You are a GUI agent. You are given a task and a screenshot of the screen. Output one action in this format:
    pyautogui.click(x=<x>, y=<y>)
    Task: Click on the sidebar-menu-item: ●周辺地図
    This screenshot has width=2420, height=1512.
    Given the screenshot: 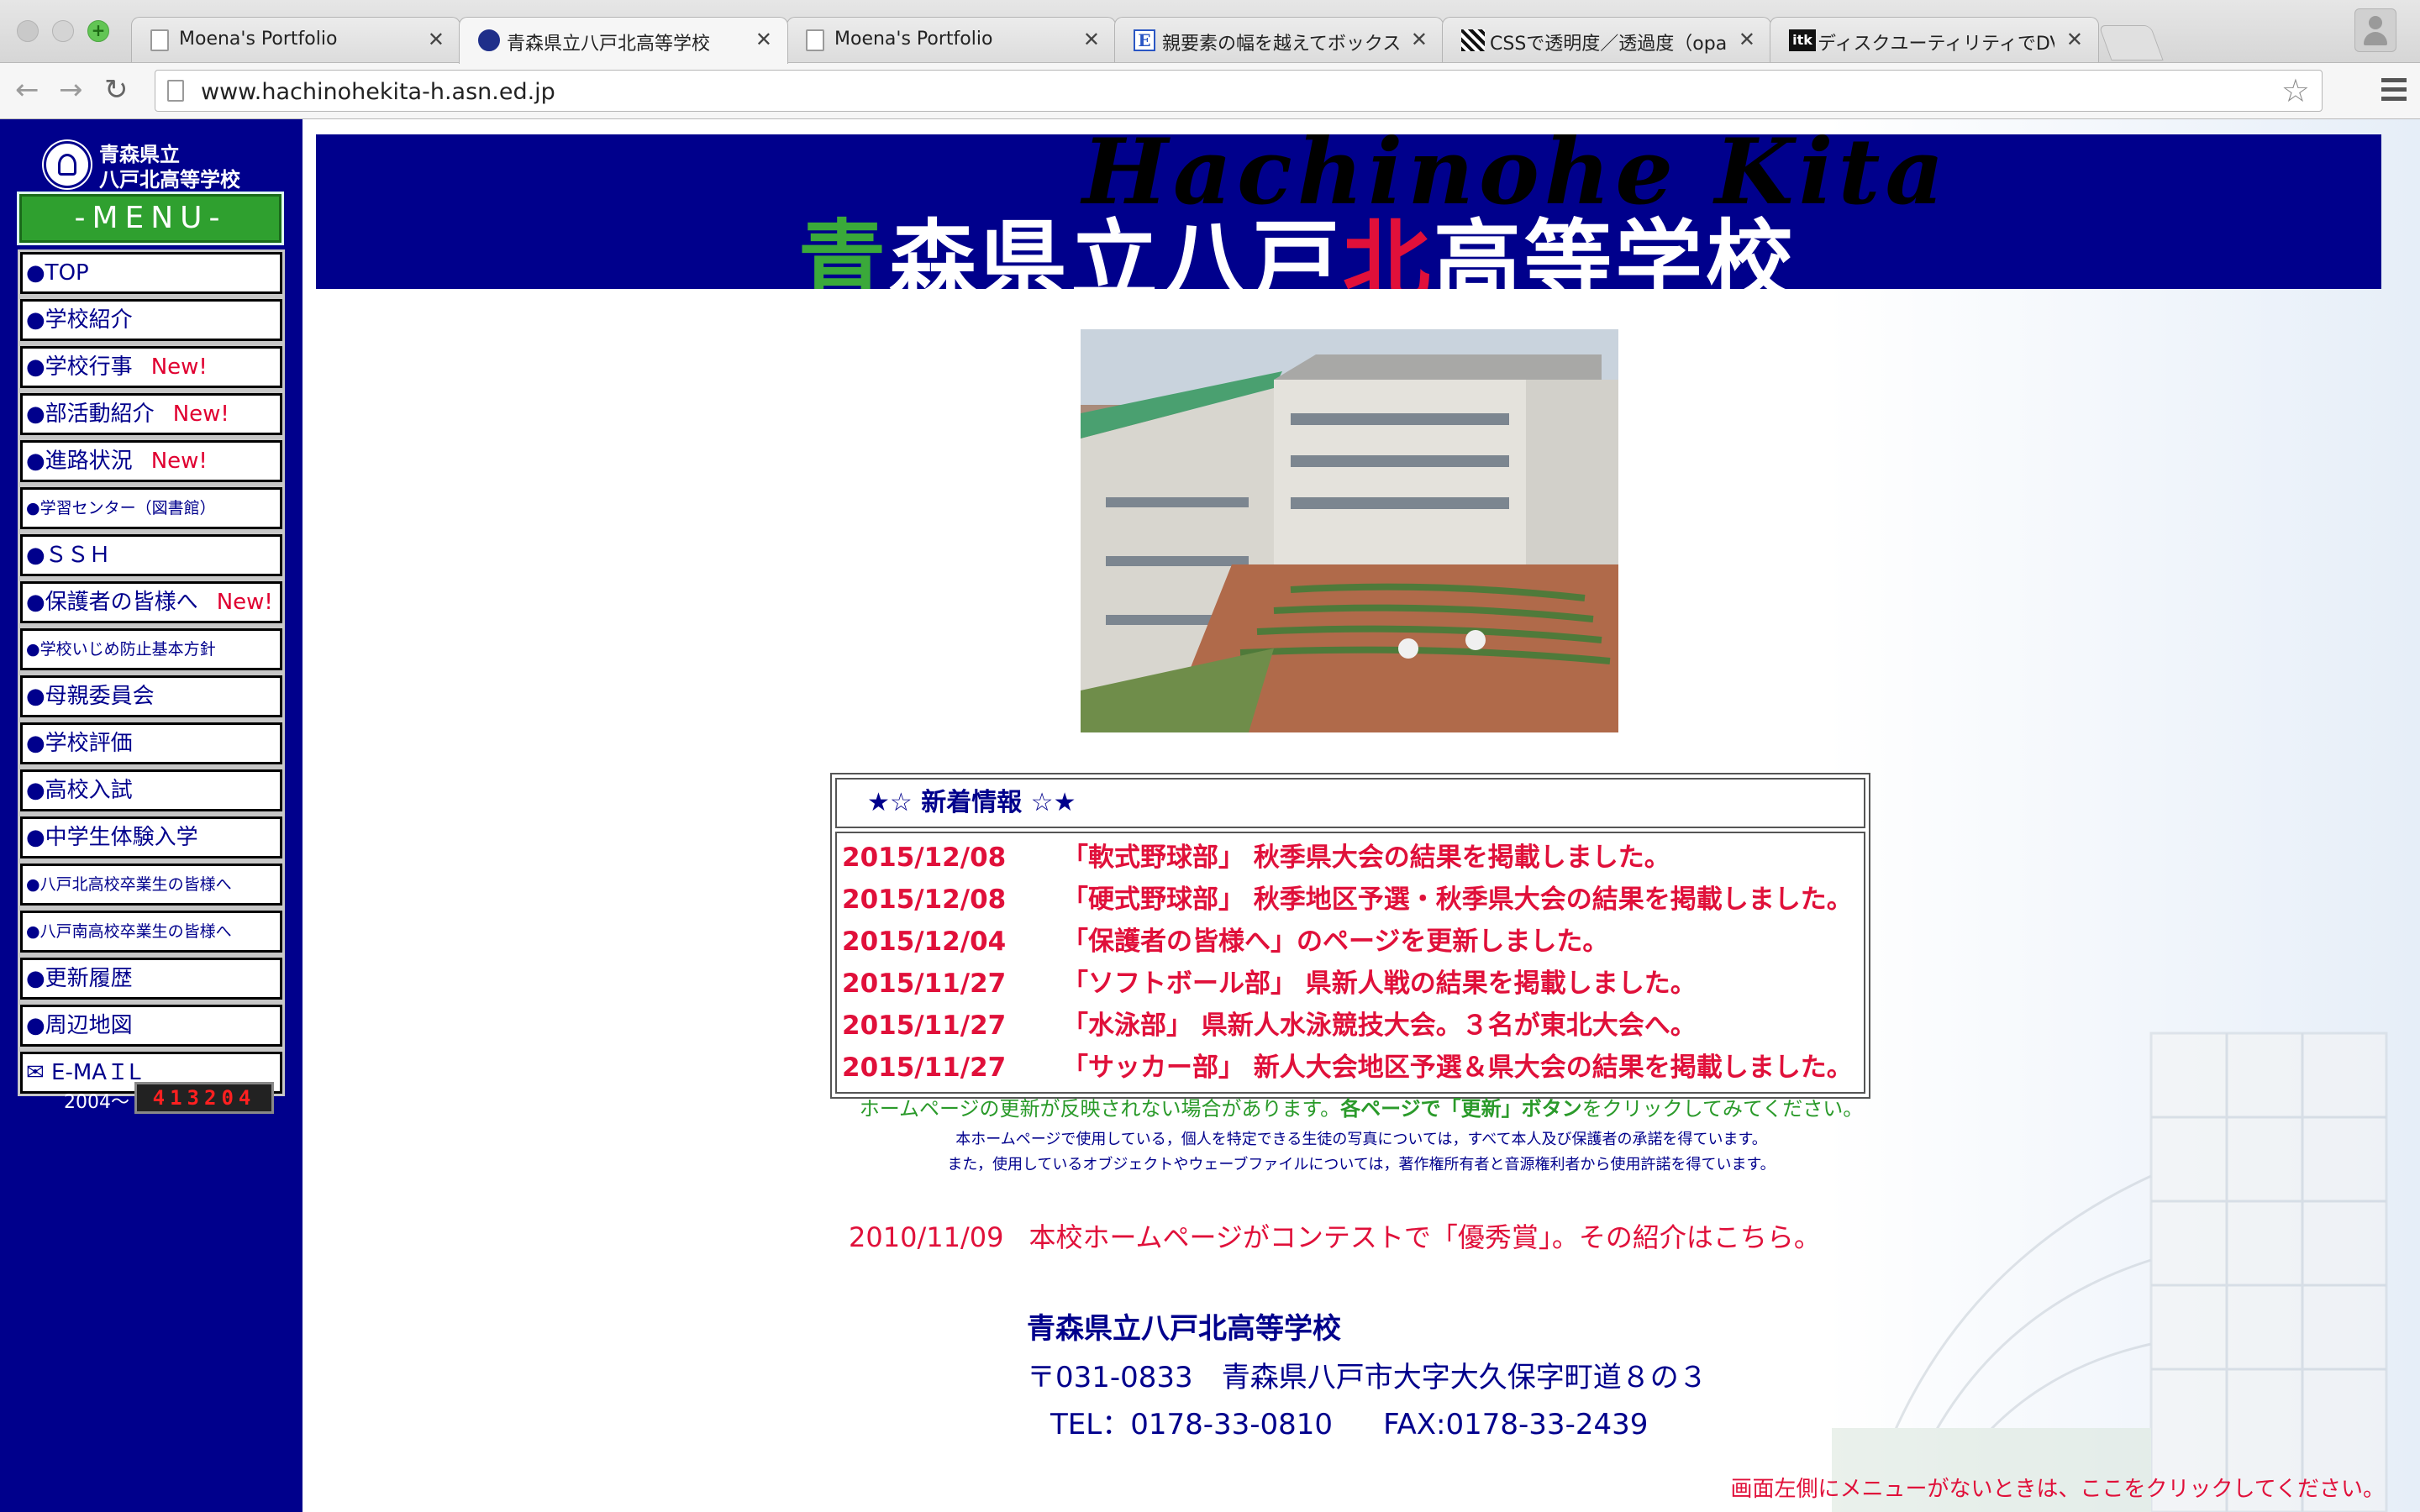 What is the action you would take?
    pyautogui.click(x=151, y=1025)
    